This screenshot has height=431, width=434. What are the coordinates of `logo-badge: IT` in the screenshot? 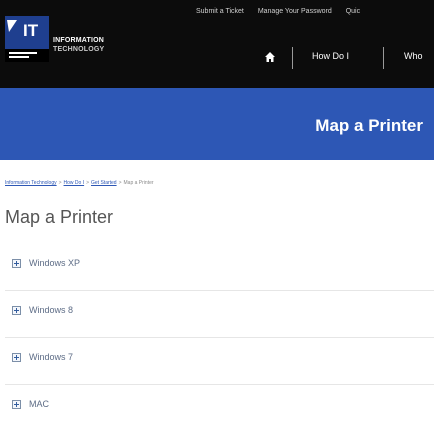 It's located at (31, 30).